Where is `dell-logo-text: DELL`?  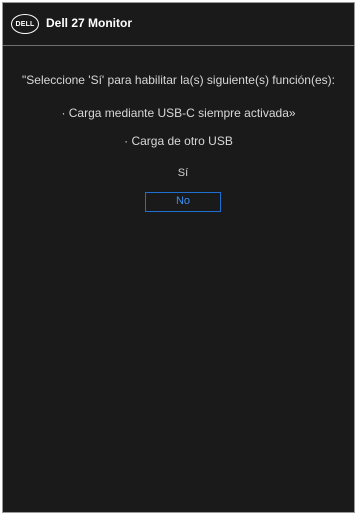
dell-logo-text: DELL is located at coordinates (25, 24).